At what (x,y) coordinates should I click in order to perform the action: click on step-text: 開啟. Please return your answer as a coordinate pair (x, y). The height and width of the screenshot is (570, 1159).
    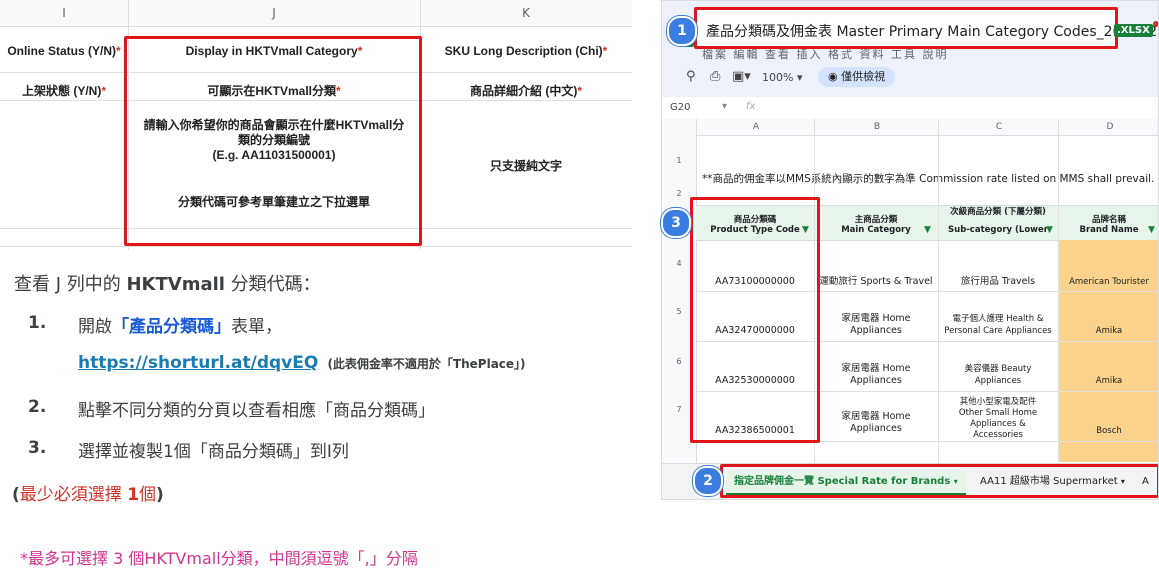
    Looking at the image, I should click on (95, 327).